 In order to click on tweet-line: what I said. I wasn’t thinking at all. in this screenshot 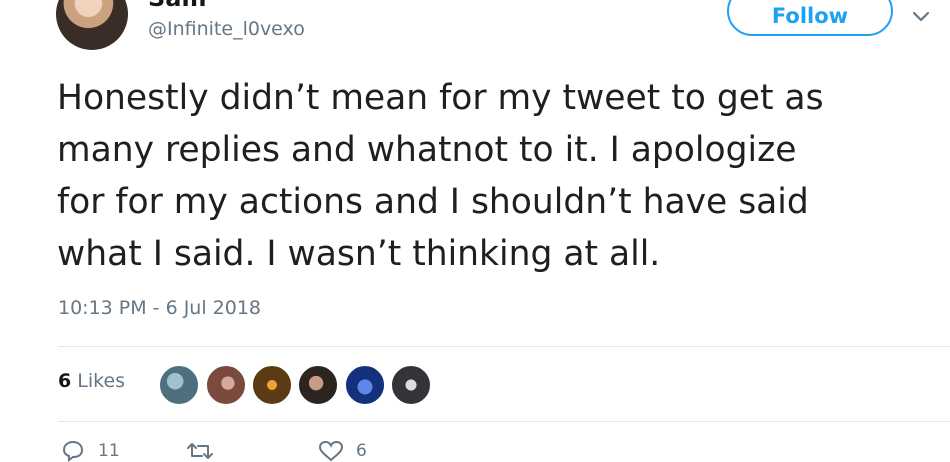, I will do `click(359, 254)`.